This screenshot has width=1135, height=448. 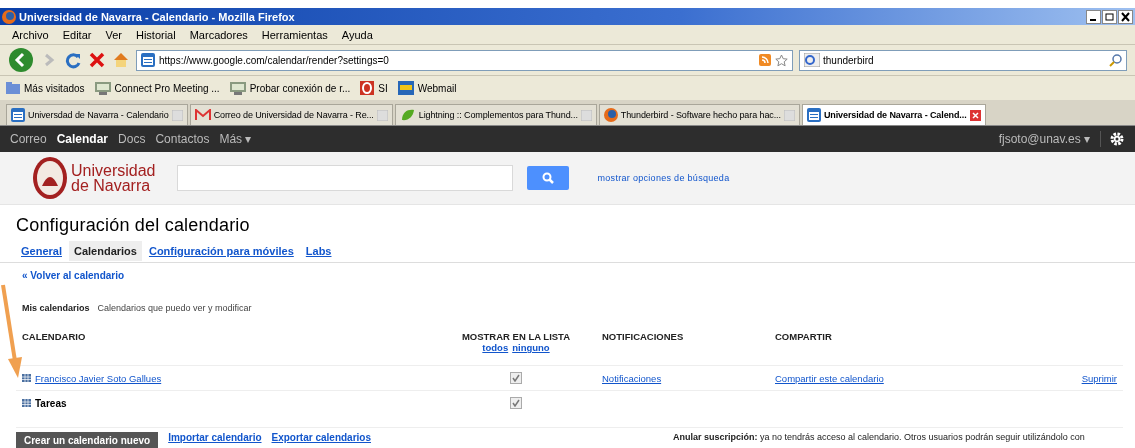 I want to click on nav-link: Correo, so click(x=28, y=139).